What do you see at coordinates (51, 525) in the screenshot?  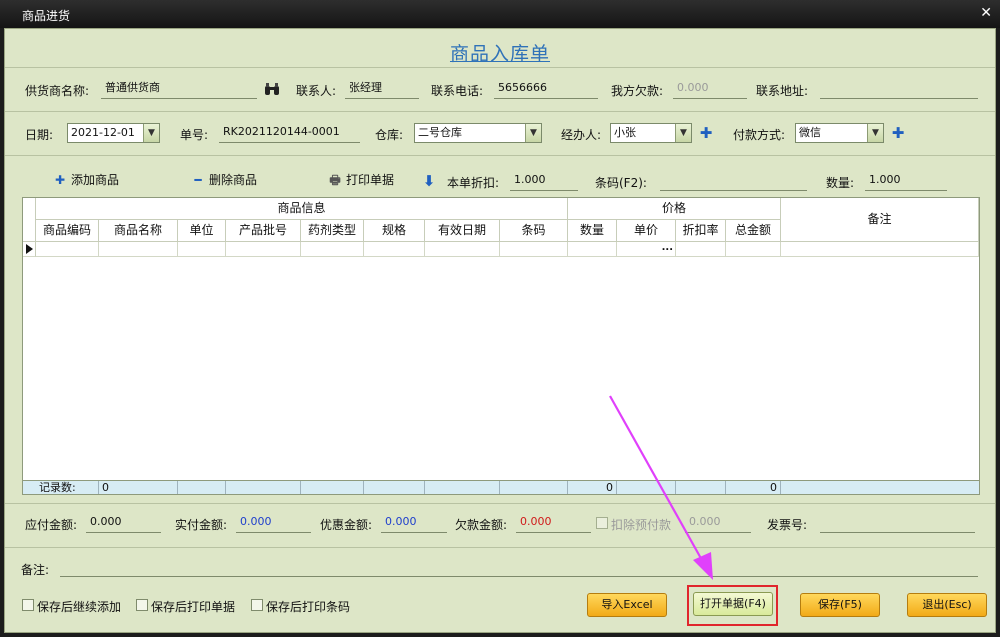 I see `payable-label: 应付金额:` at bounding box center [51, 525].